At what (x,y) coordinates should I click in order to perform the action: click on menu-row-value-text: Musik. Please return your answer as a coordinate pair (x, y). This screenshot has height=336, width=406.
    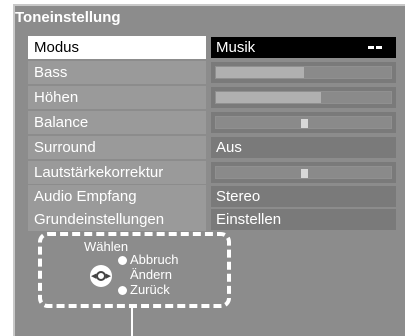
    Looking at the image, I should click on (236, 47).